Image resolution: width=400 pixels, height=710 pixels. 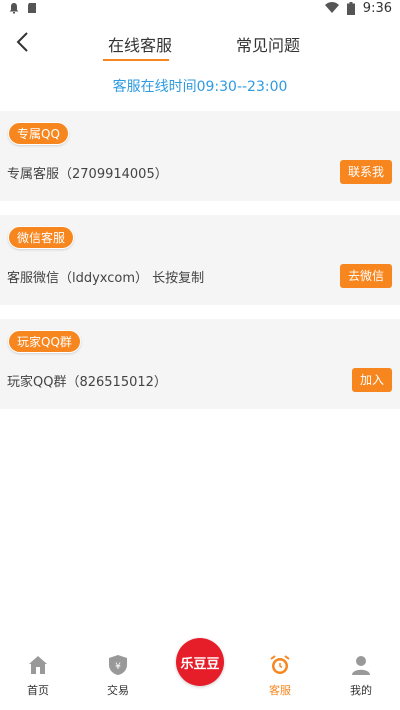 I want to click on card-badge: 专属QQ, so click(x=38, y=133).